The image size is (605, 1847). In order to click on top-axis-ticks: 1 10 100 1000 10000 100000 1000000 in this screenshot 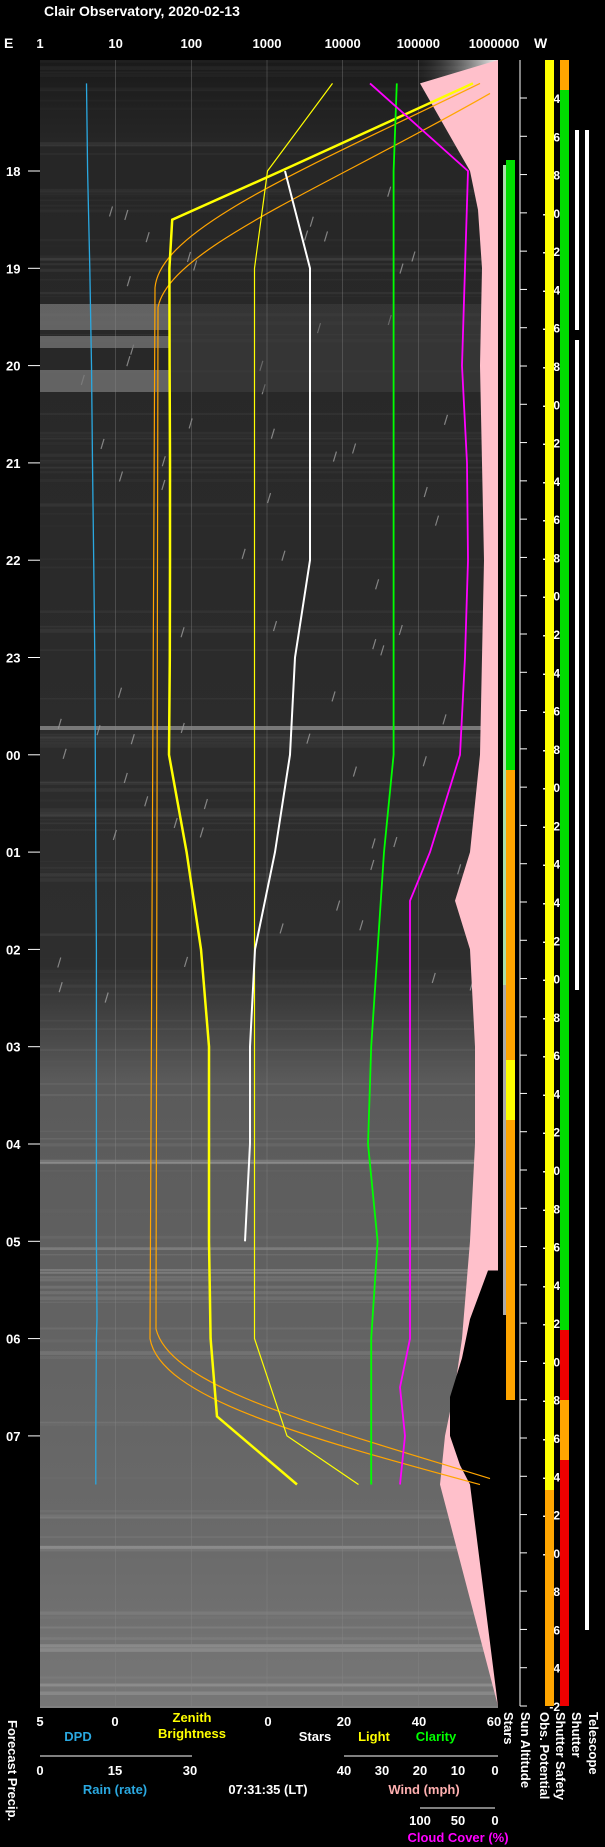, I will do `click(277, 43)`.